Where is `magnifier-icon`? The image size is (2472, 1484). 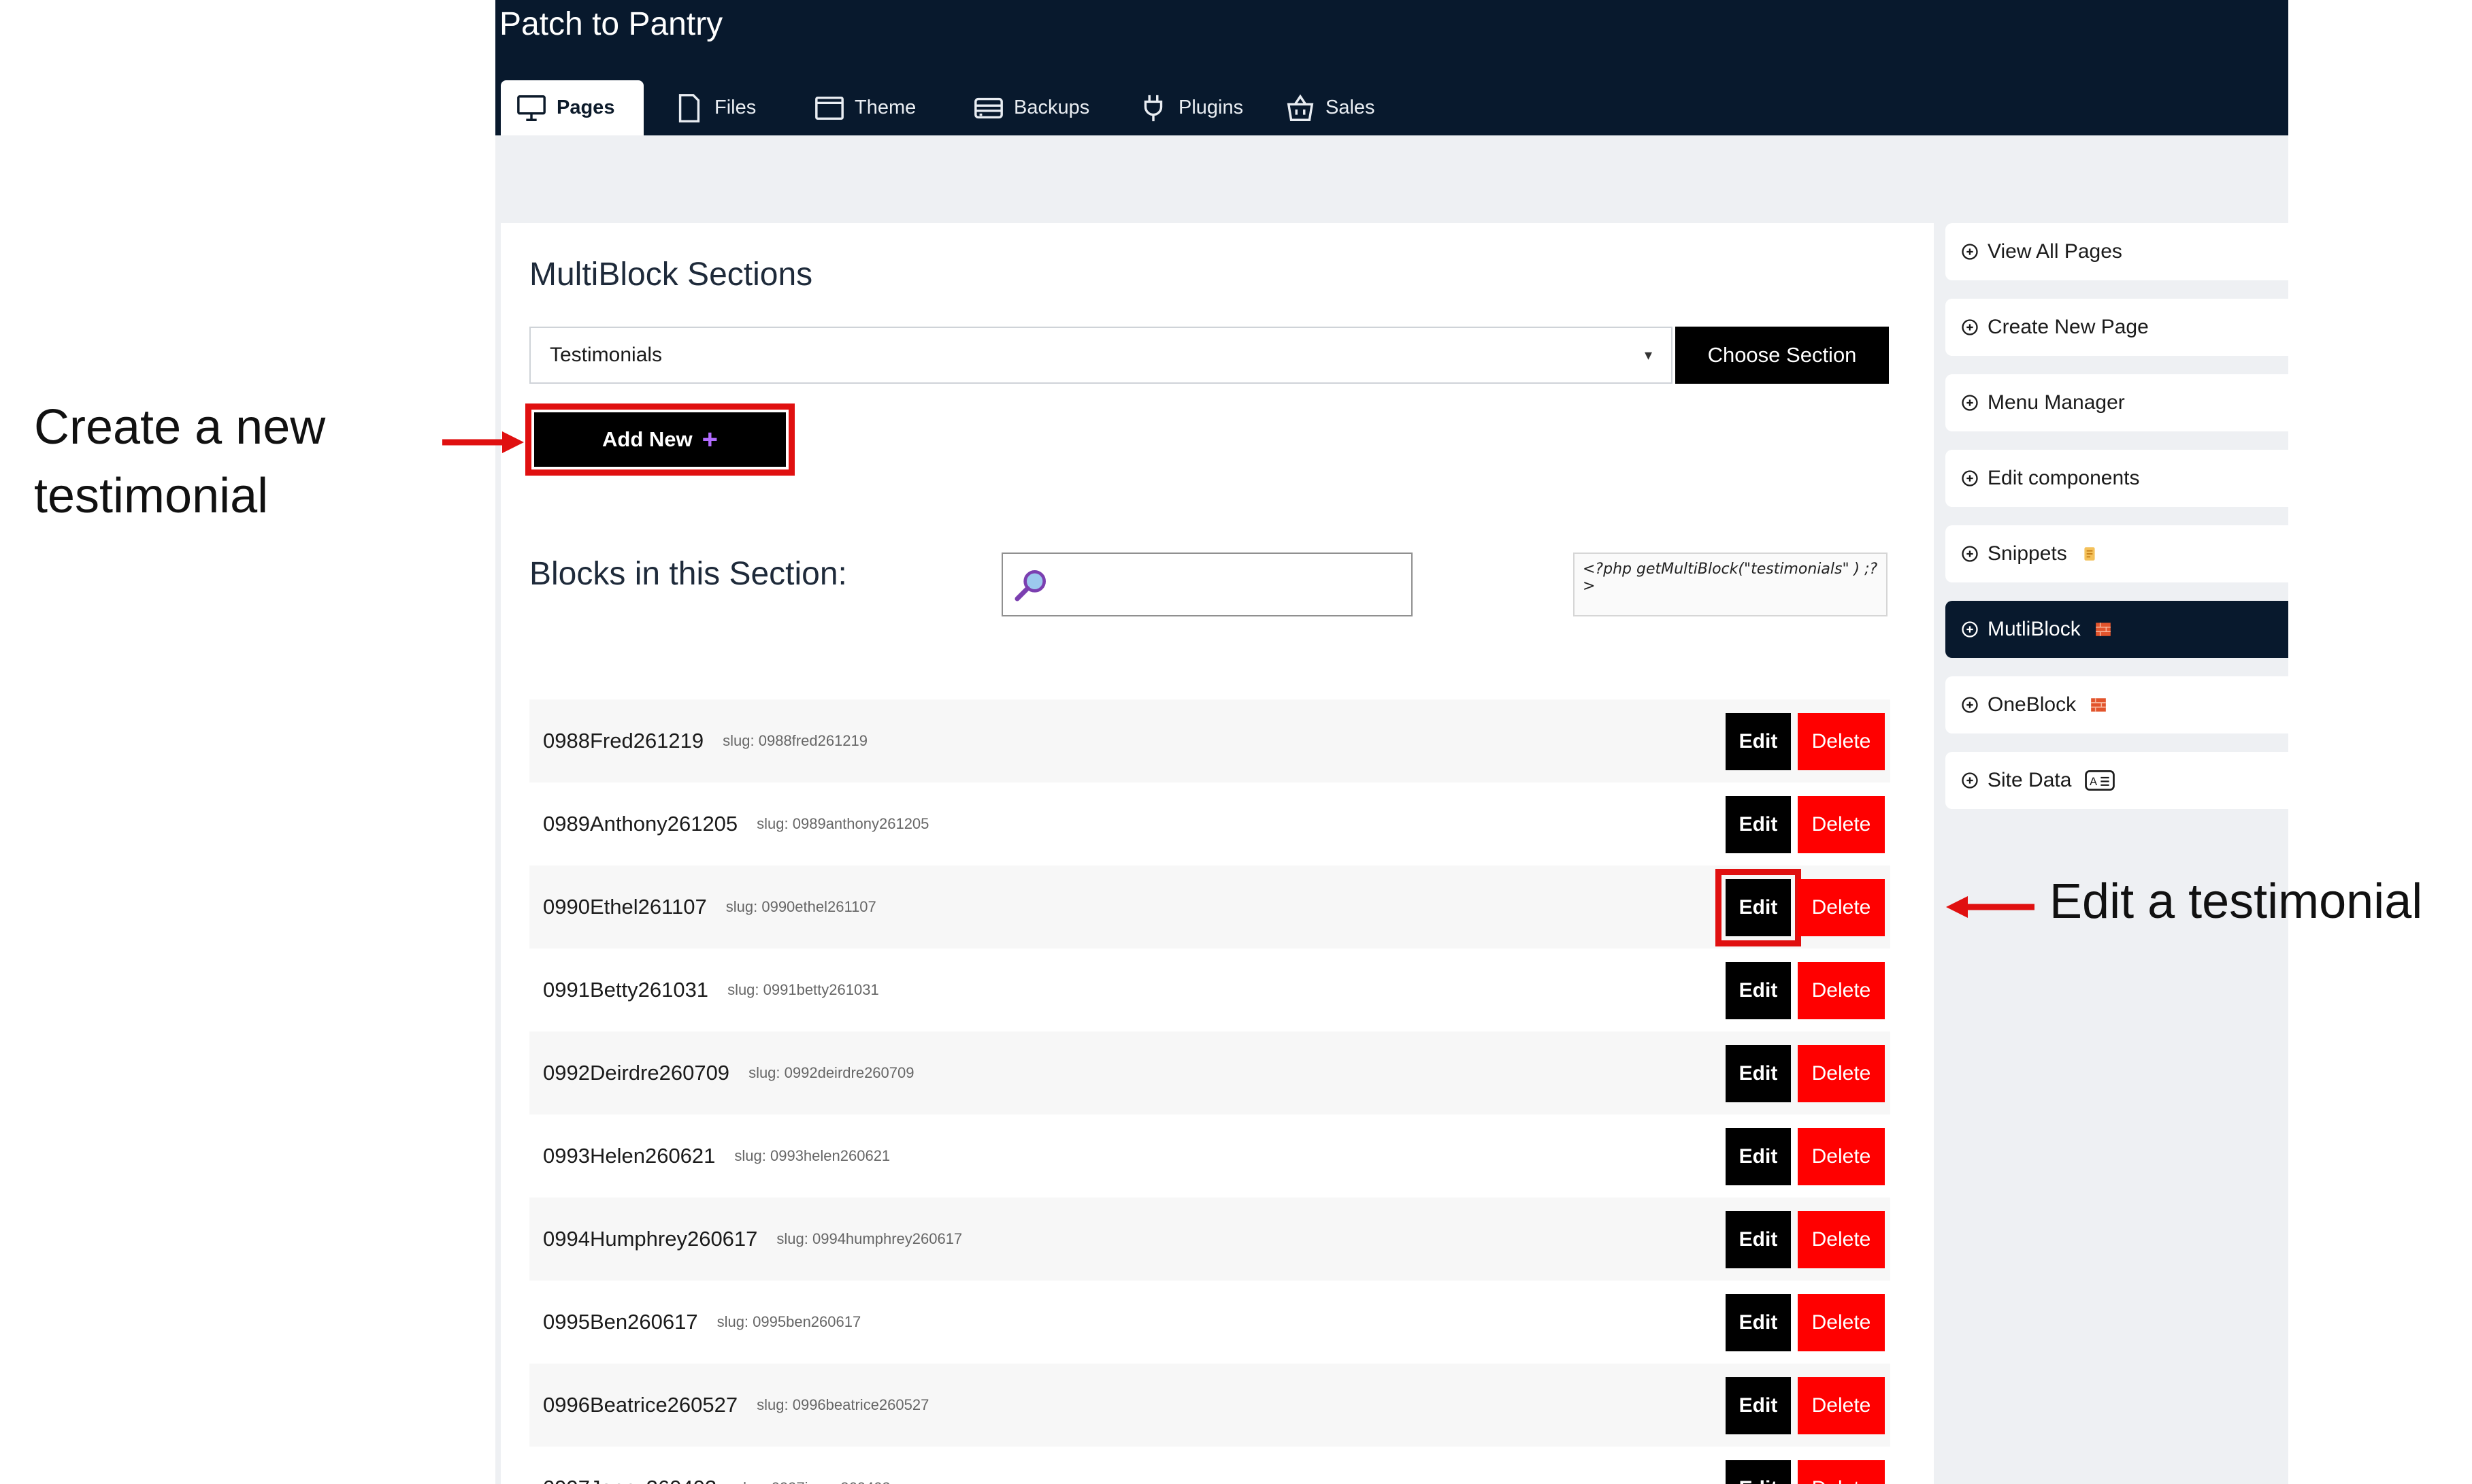
magnifier-icon is located at coordinates (1030, 585).